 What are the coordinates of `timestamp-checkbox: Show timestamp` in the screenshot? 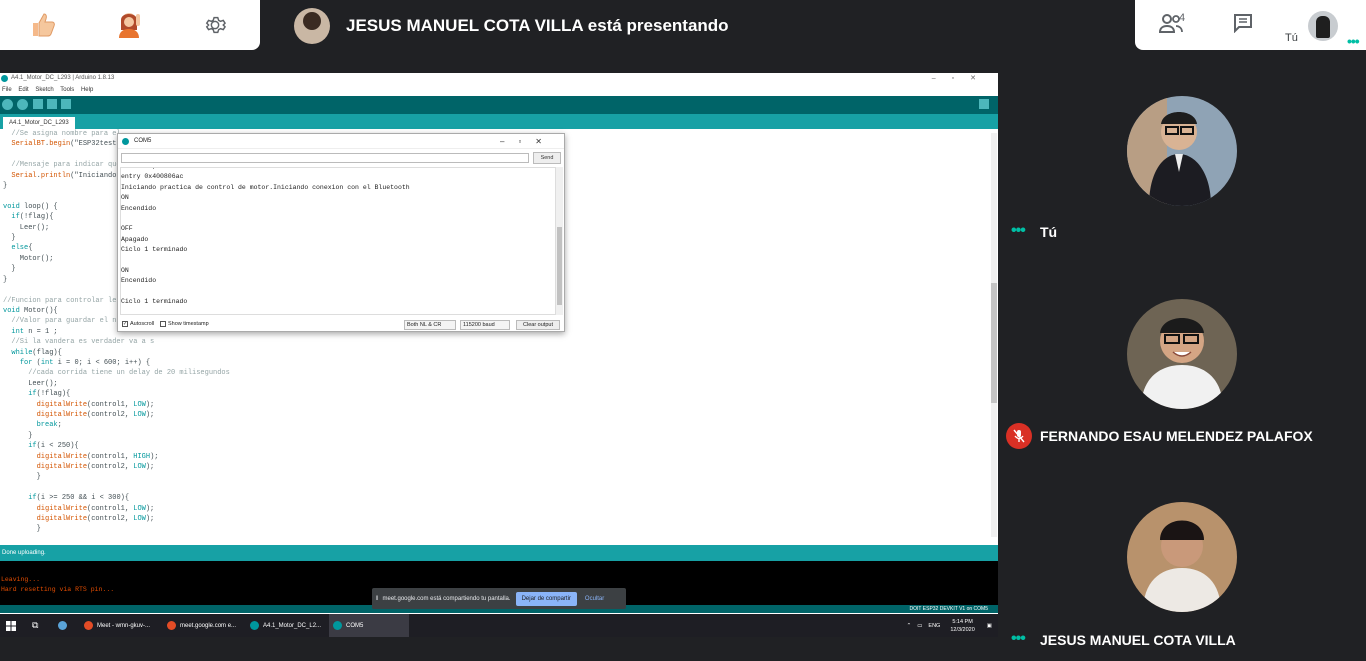 It's located at (184, 324).